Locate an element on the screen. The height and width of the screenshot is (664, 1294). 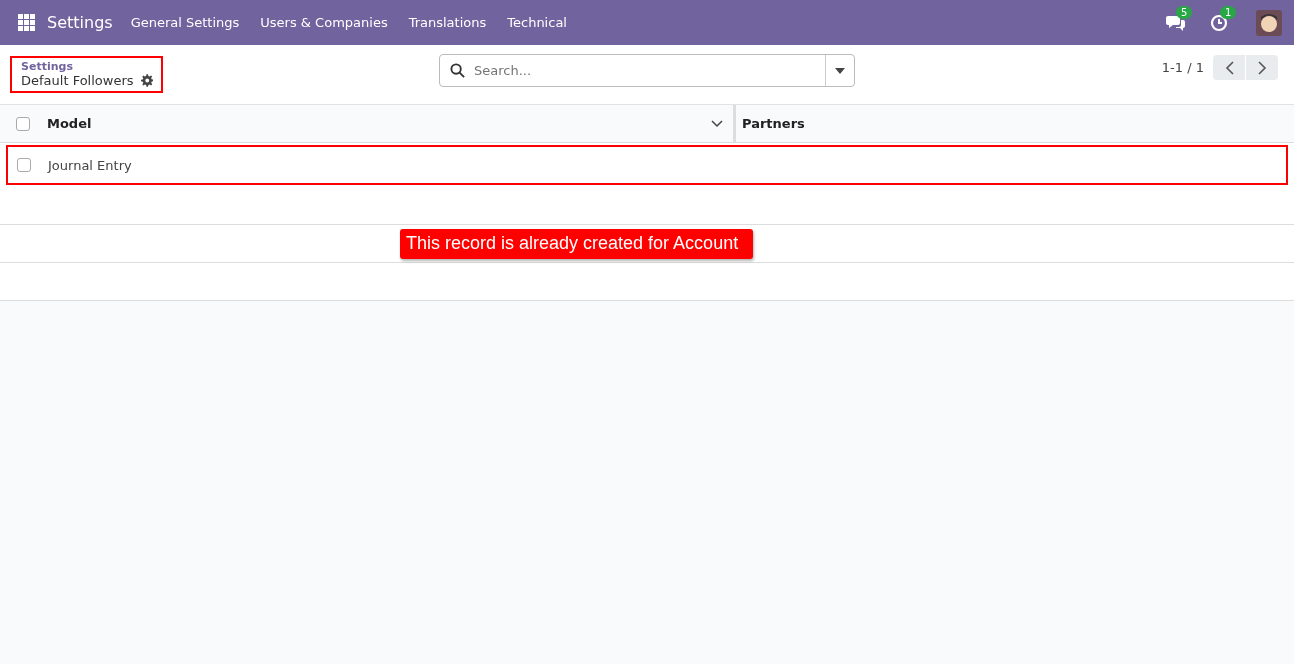
select-all-checkbox is located at coordinates (23, 123).